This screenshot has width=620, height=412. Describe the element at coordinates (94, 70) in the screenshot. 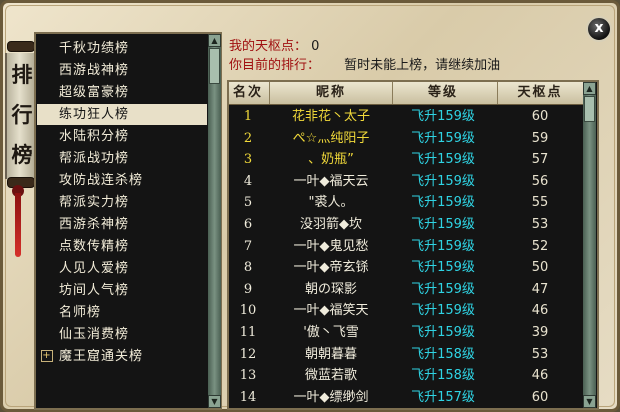

I see `category-label: 西游战神榜` at that location.